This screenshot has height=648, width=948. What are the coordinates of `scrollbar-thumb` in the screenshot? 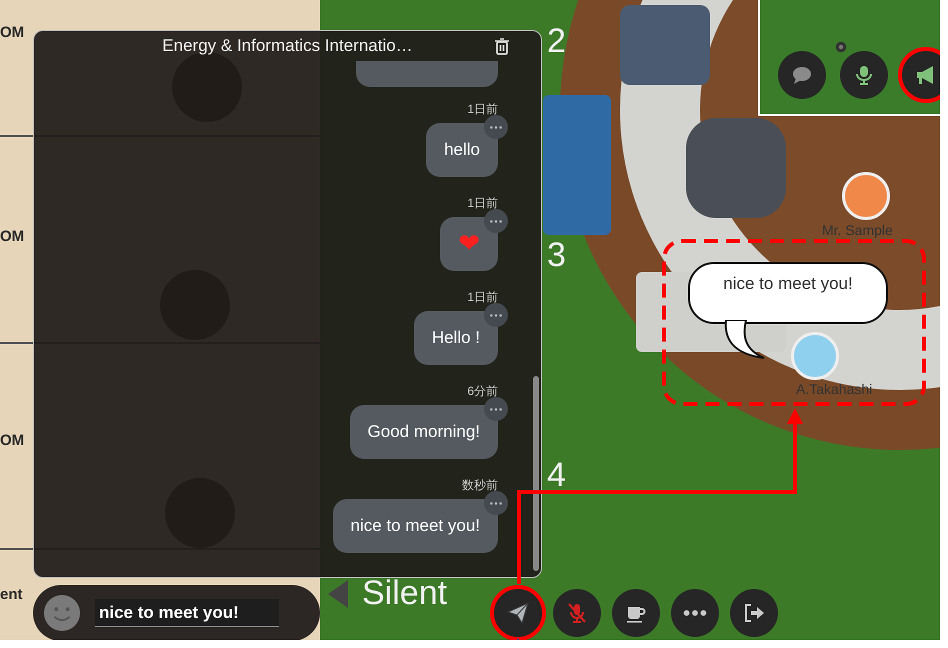 It's located at (536, 473).